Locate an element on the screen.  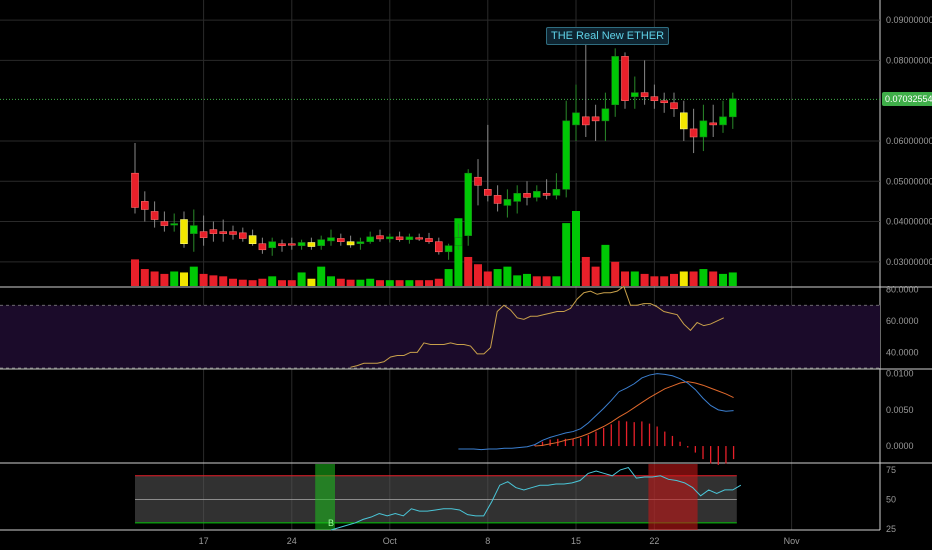
time-tick-label: Nov is located at coordinates (792, 541).